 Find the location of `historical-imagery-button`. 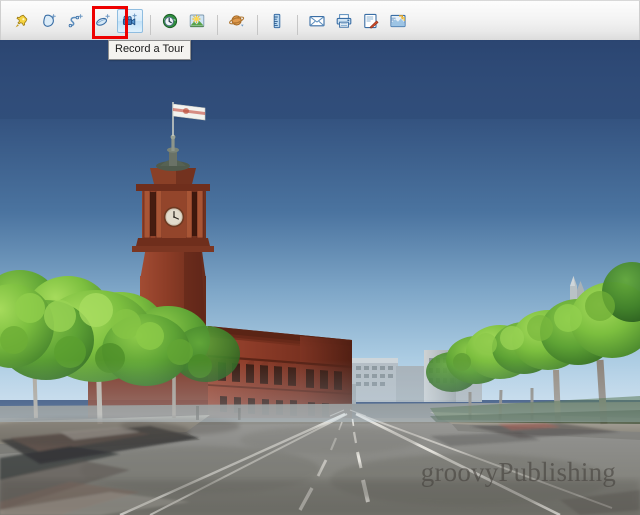

historical-imagery-button is located at coordinates (170, 21).